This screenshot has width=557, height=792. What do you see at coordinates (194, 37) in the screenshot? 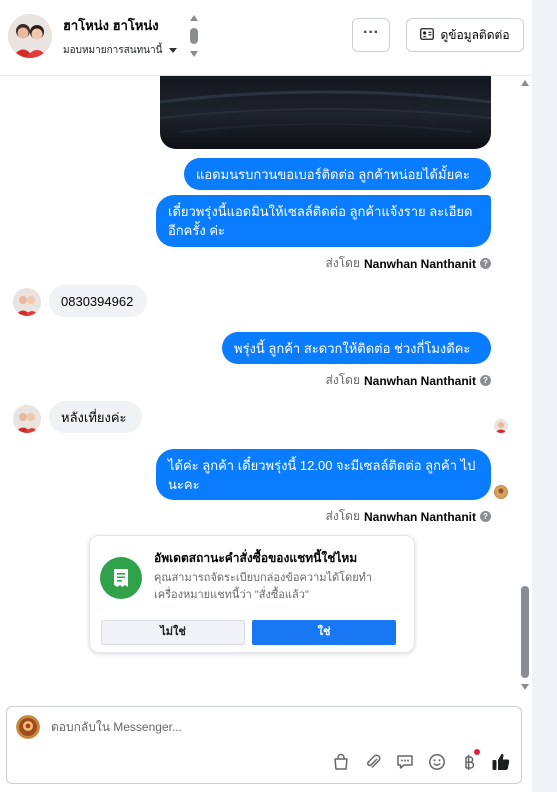
I see `conversation-nav-arrows` at bounding box center [194, 37].